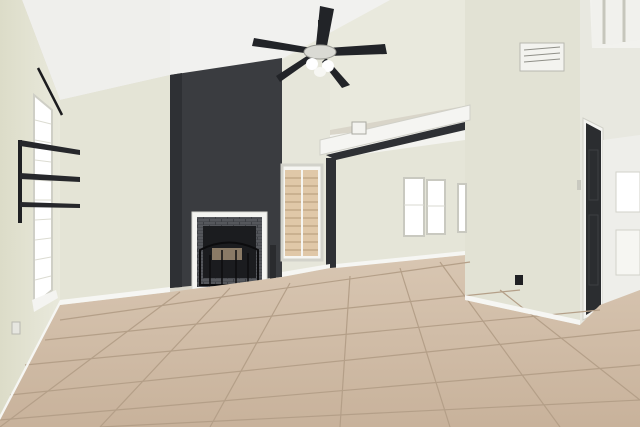  Describe the element at coordinates (302, 212) in the screenshot. I see `window-main` at that location.